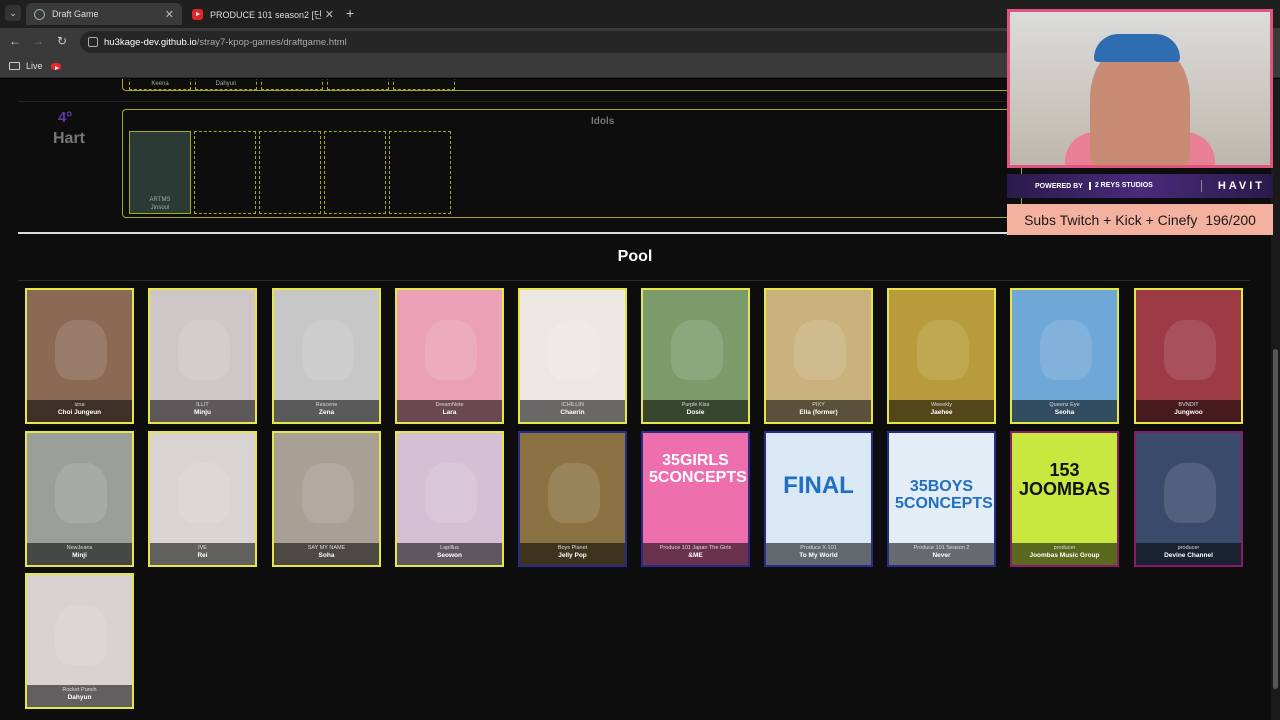 The width and height of the screenshot is (1280, 720). Describe the element at coordinates (350, 13) in the screenshot. I see `new-tab-button: +` at that location.